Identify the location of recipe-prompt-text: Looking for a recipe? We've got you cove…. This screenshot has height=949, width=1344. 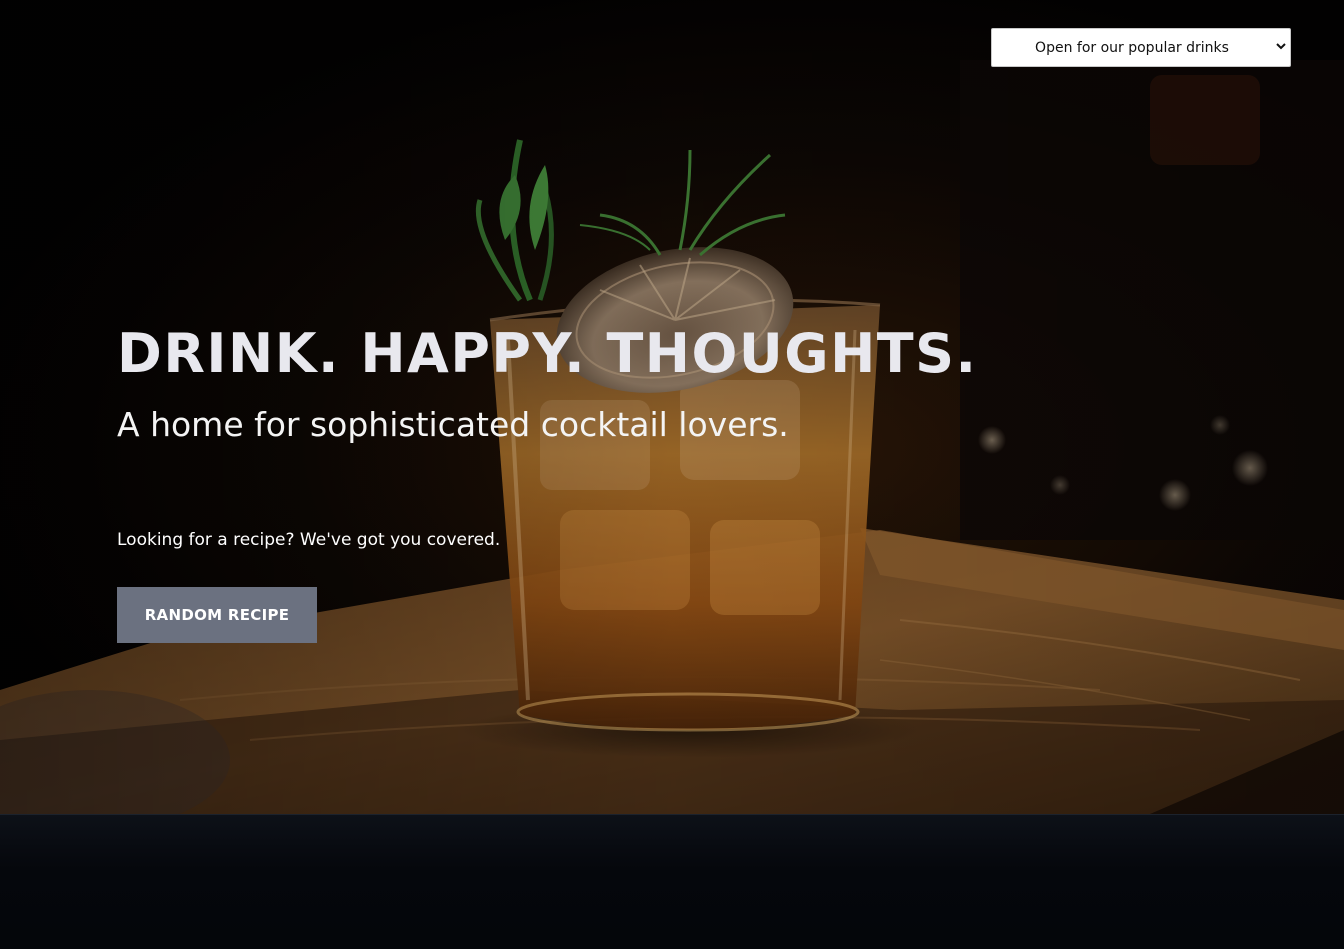
(309, 540).